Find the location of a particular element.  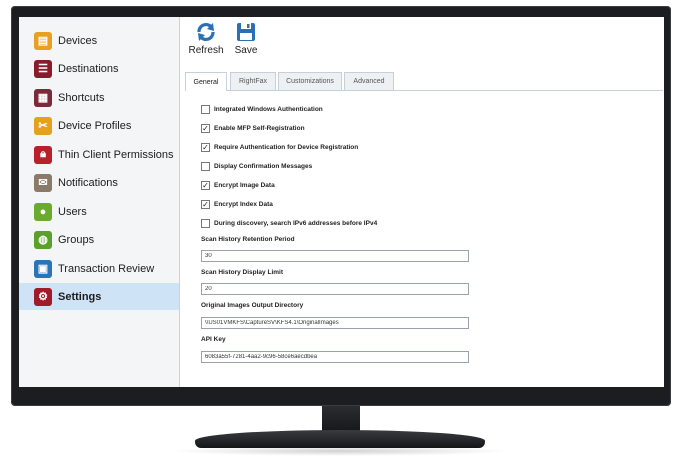

groups-icon: ◍ is located at coordinates (43, 239).